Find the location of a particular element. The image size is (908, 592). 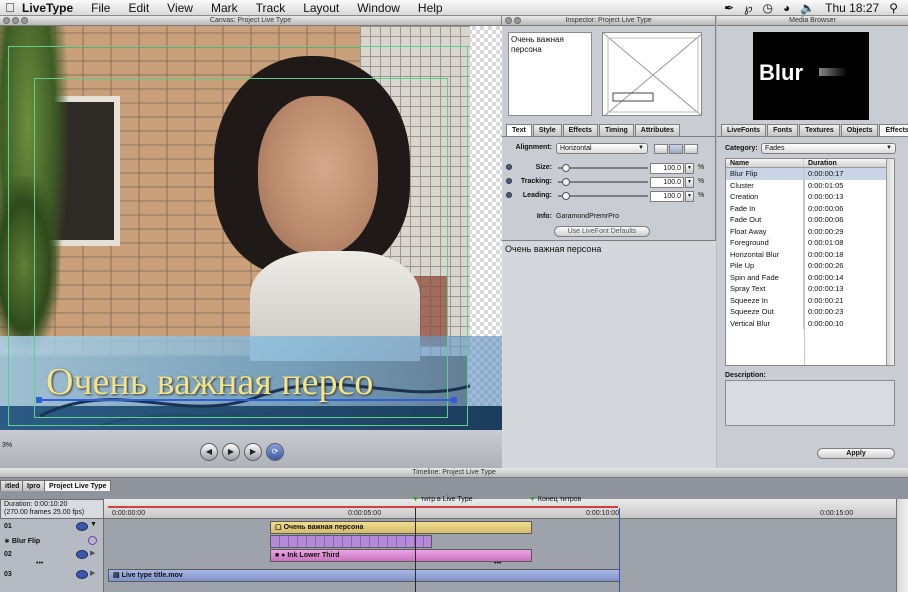

zoom-level: 3% is located at coordinates (7, 445).